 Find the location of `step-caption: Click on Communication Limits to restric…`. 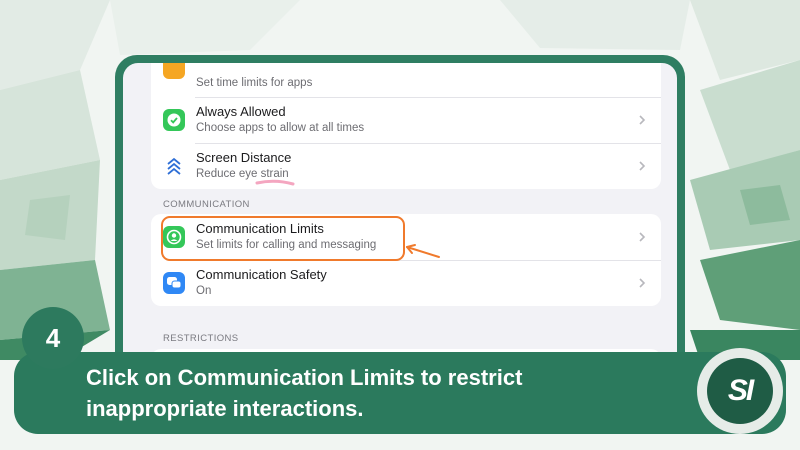

step-caption: Click on Communication Limits to restric… is located at coordinates (366, 393).